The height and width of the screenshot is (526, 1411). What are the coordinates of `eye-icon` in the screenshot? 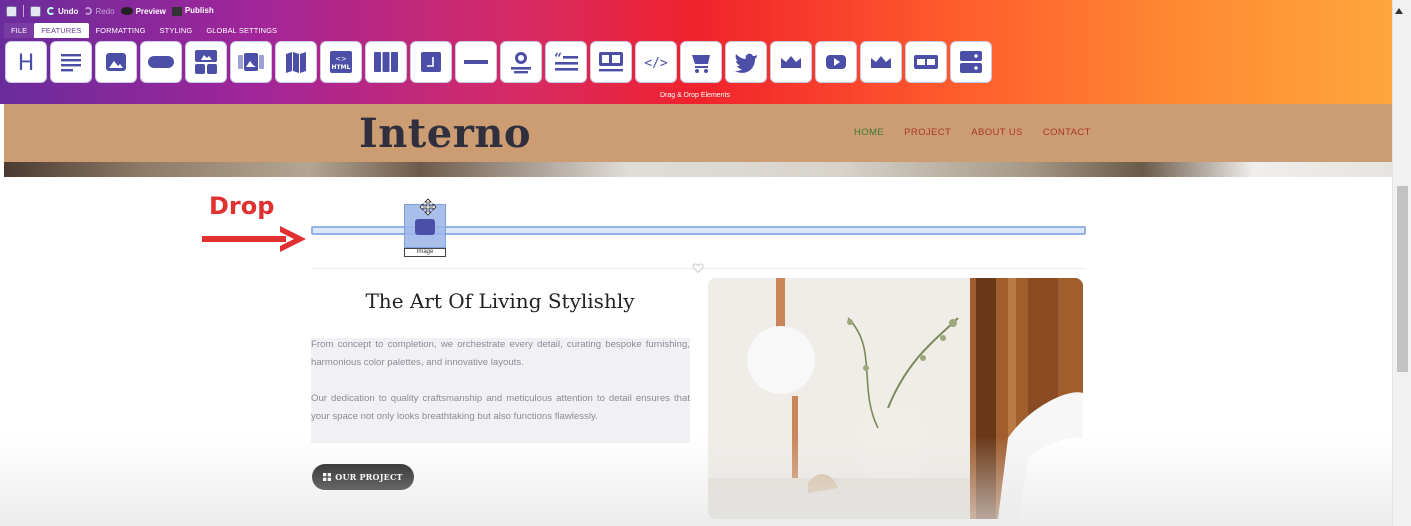 It's located at (126, 11).